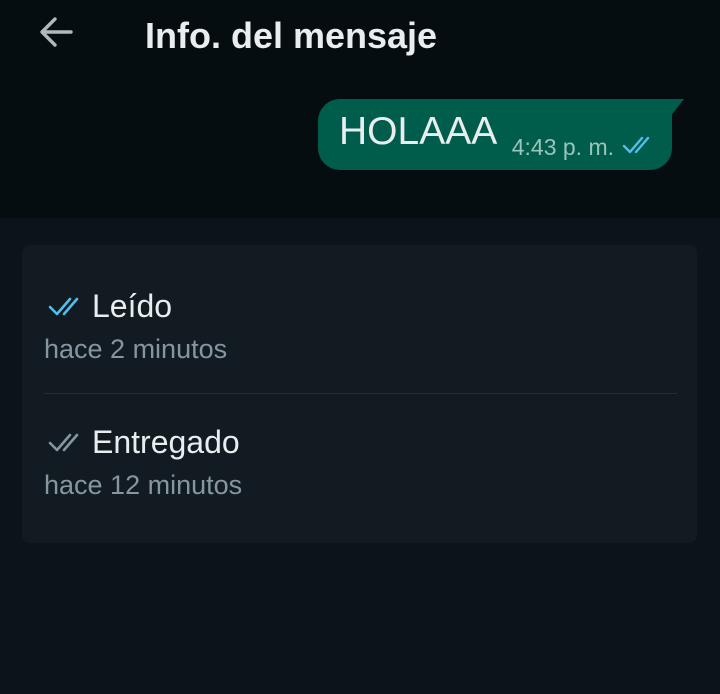  Describe the element at coordinates (291, 35) in the screenshot. I see `page-title: Info. del mensaje` at that location.